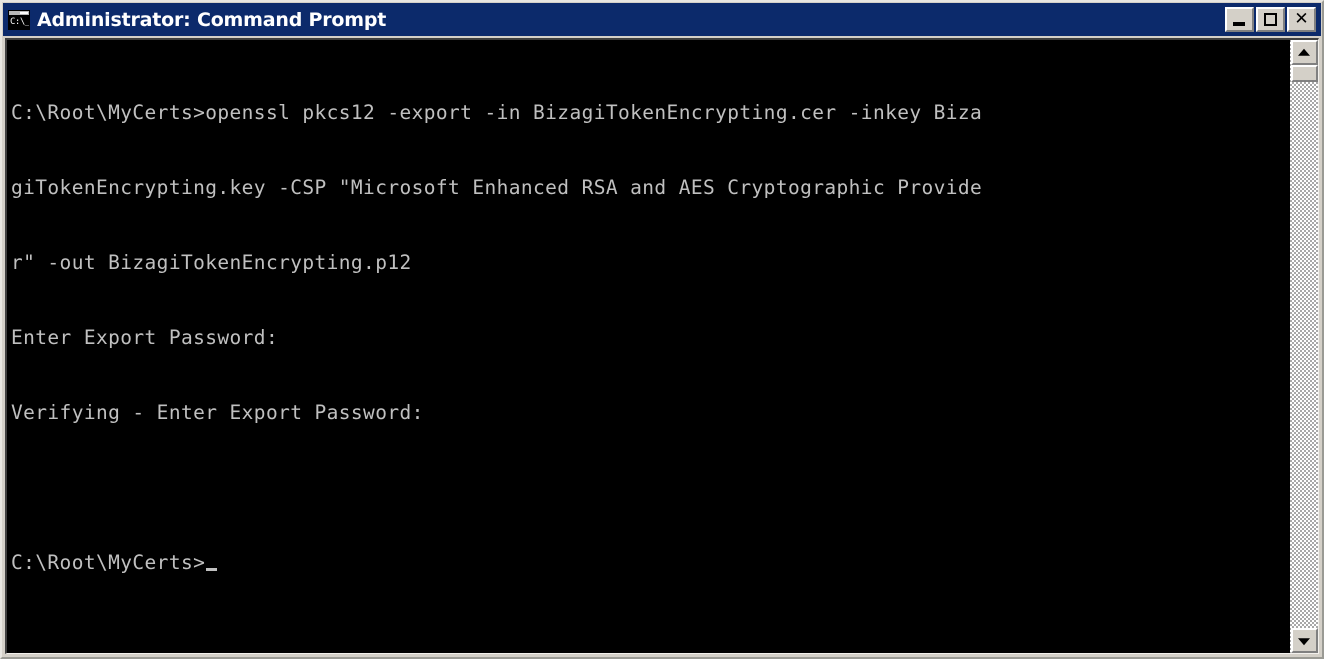 This screenshot has height=659, width=1324. Describe the element at coordinates (145, 337) in the screenshot. I see `console-line: Enter Export Password:` at that location.